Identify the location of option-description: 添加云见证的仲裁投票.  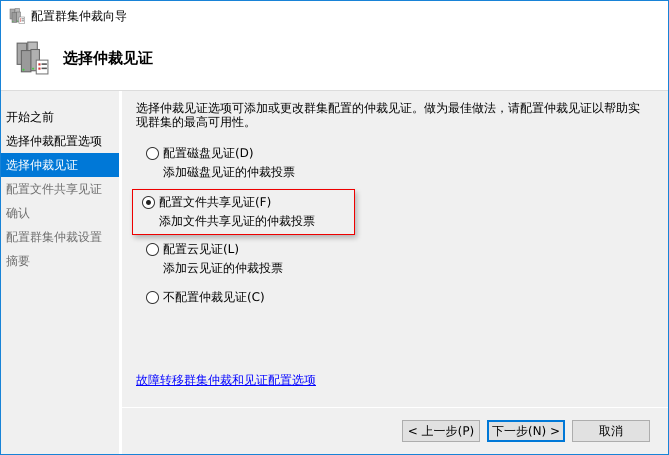
(223, 268).